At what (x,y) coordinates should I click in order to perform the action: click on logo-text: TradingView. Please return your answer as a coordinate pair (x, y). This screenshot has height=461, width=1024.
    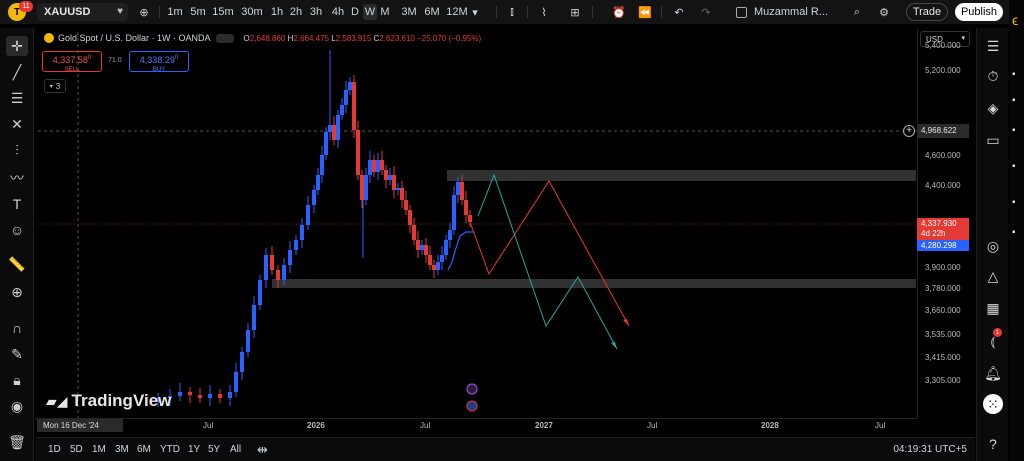
    Looking at the image, I should click on (121, 400).